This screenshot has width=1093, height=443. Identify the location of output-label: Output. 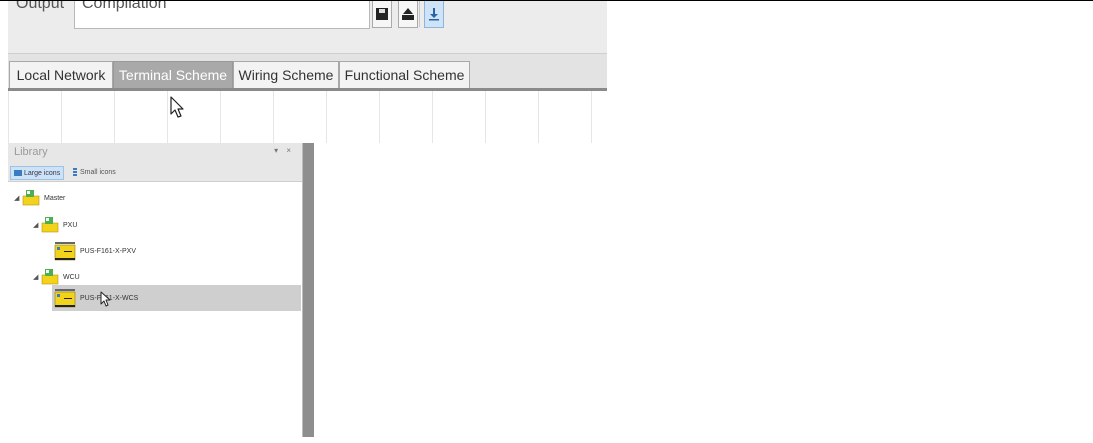
(40, 6).